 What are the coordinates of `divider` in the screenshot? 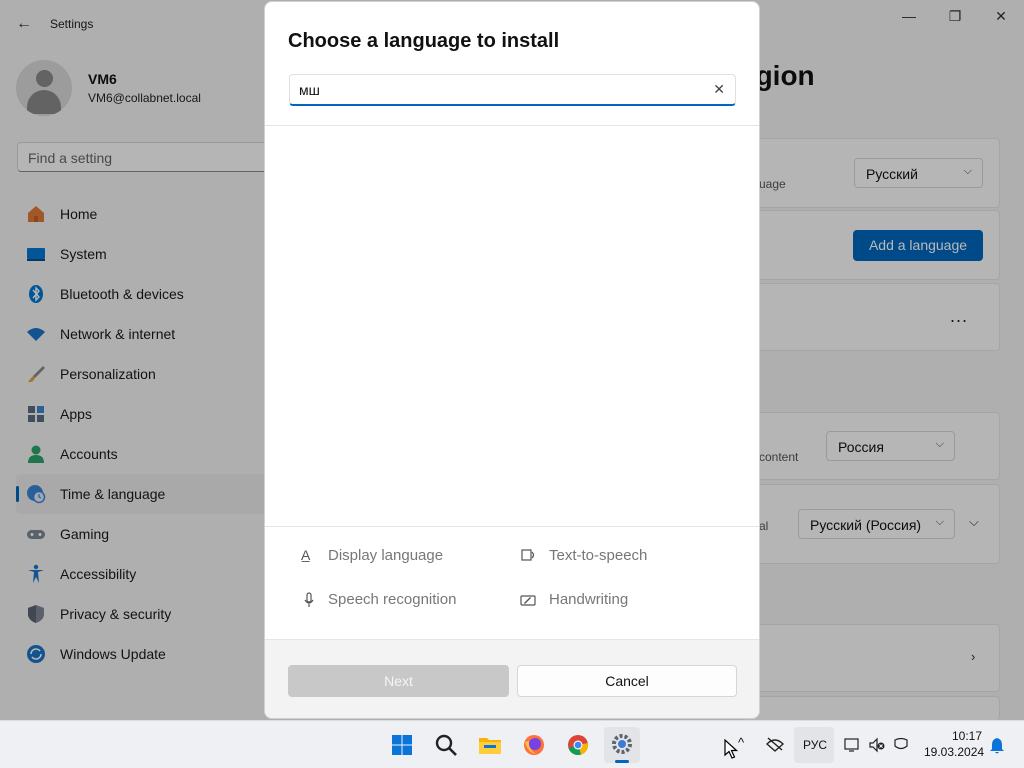 It's located at (512, 526).